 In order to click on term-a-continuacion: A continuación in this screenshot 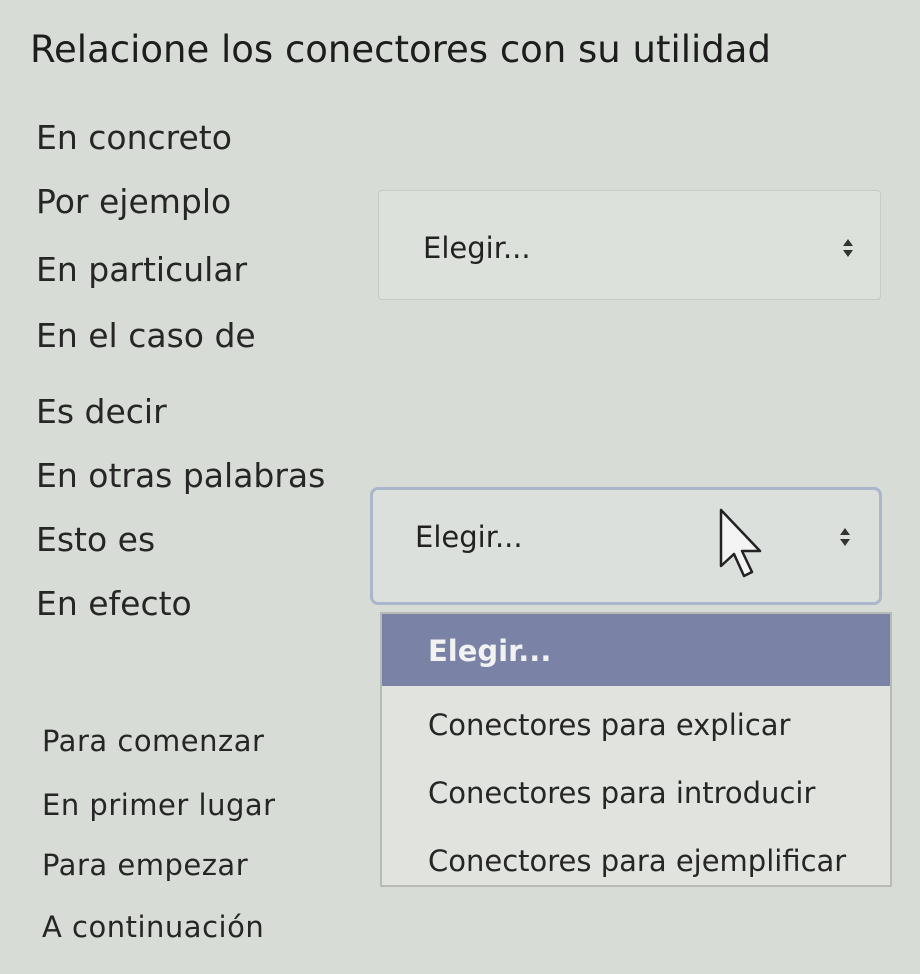, I will do `click(153, 927)`.